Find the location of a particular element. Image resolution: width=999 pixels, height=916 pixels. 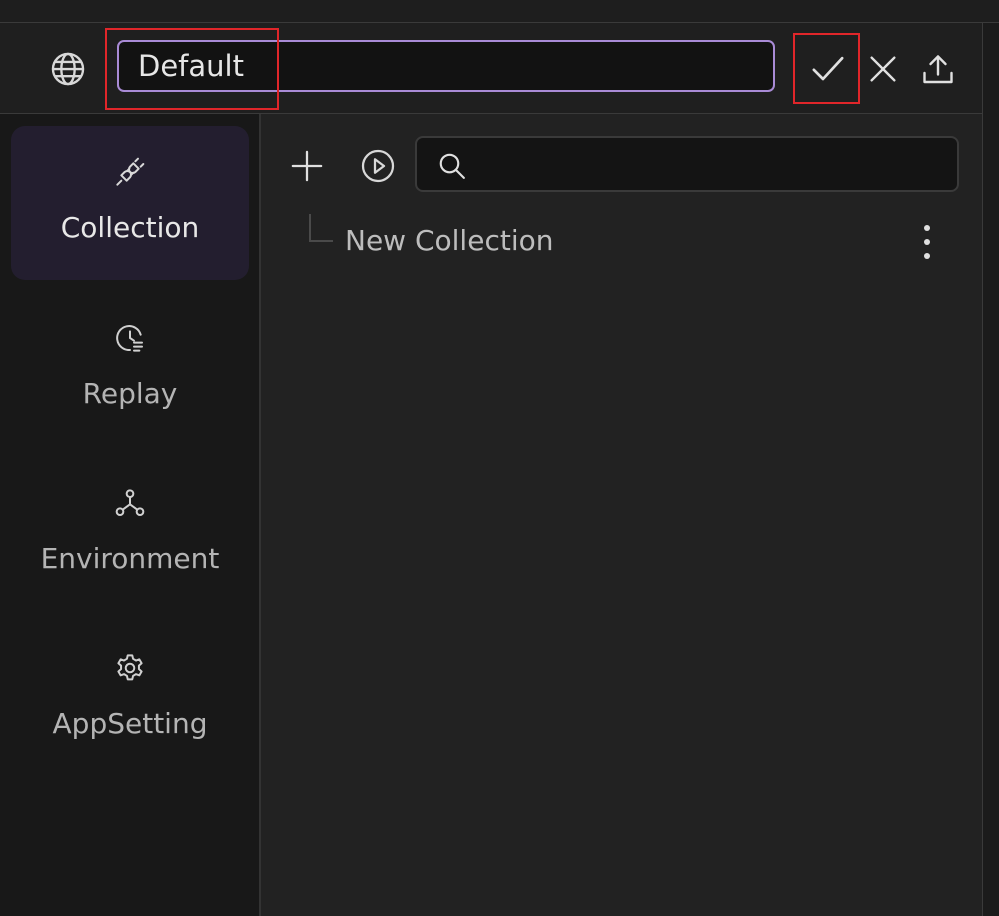

sidebar-item-replay: Replay is located at coordinates (130, 369).